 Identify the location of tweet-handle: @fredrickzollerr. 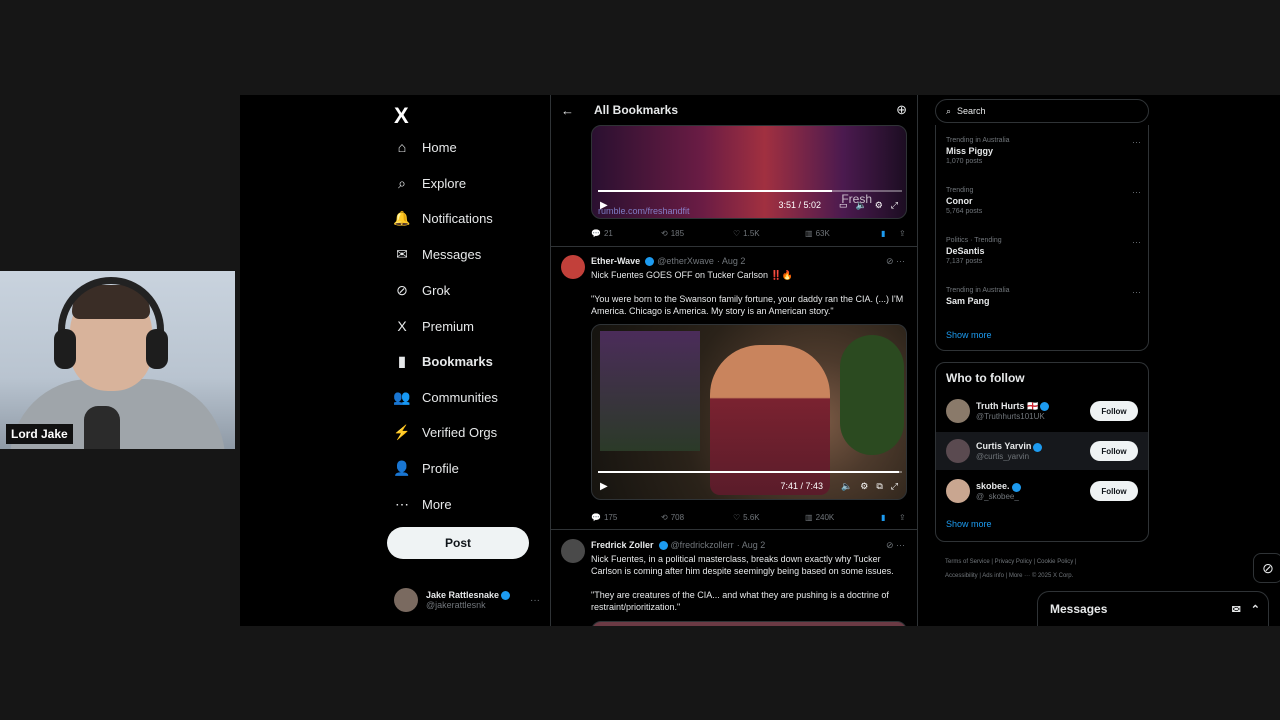
(702, 545).